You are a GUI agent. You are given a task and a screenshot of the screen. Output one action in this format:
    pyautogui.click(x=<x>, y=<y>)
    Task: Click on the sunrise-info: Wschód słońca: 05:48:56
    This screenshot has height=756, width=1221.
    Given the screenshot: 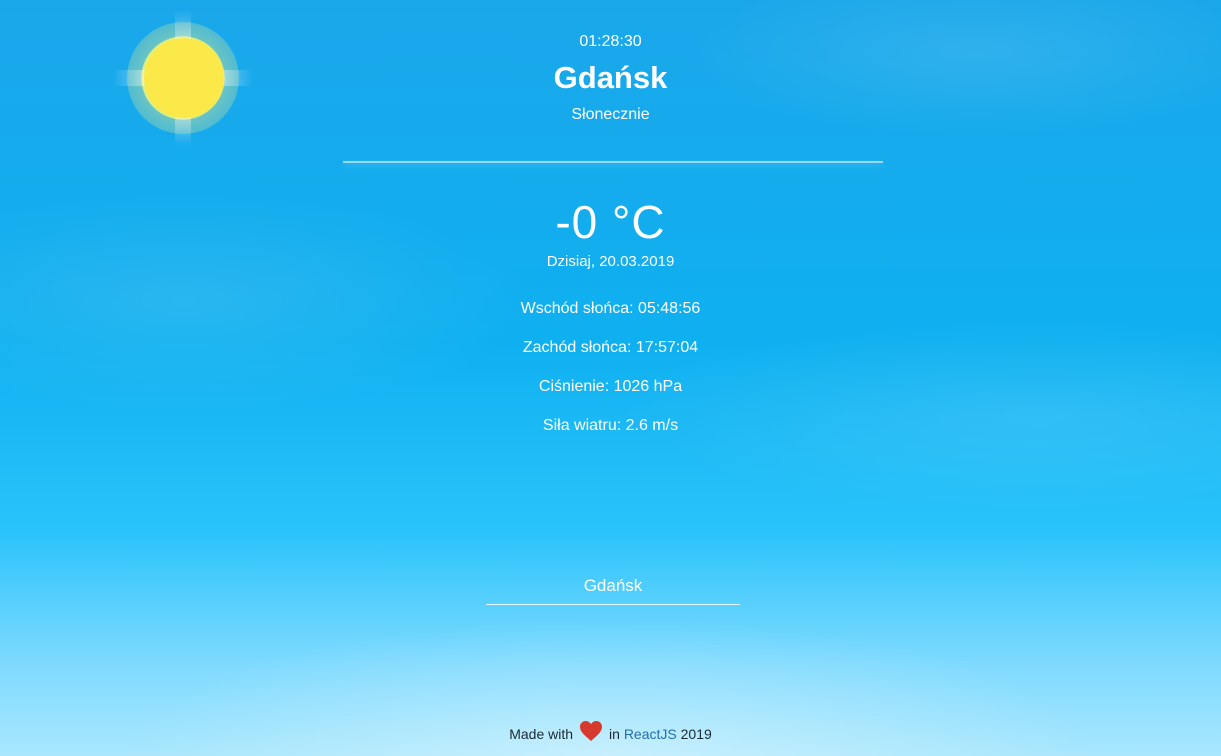 What is the action you would take?
    pyautogui.click(x=610, y=308)
    